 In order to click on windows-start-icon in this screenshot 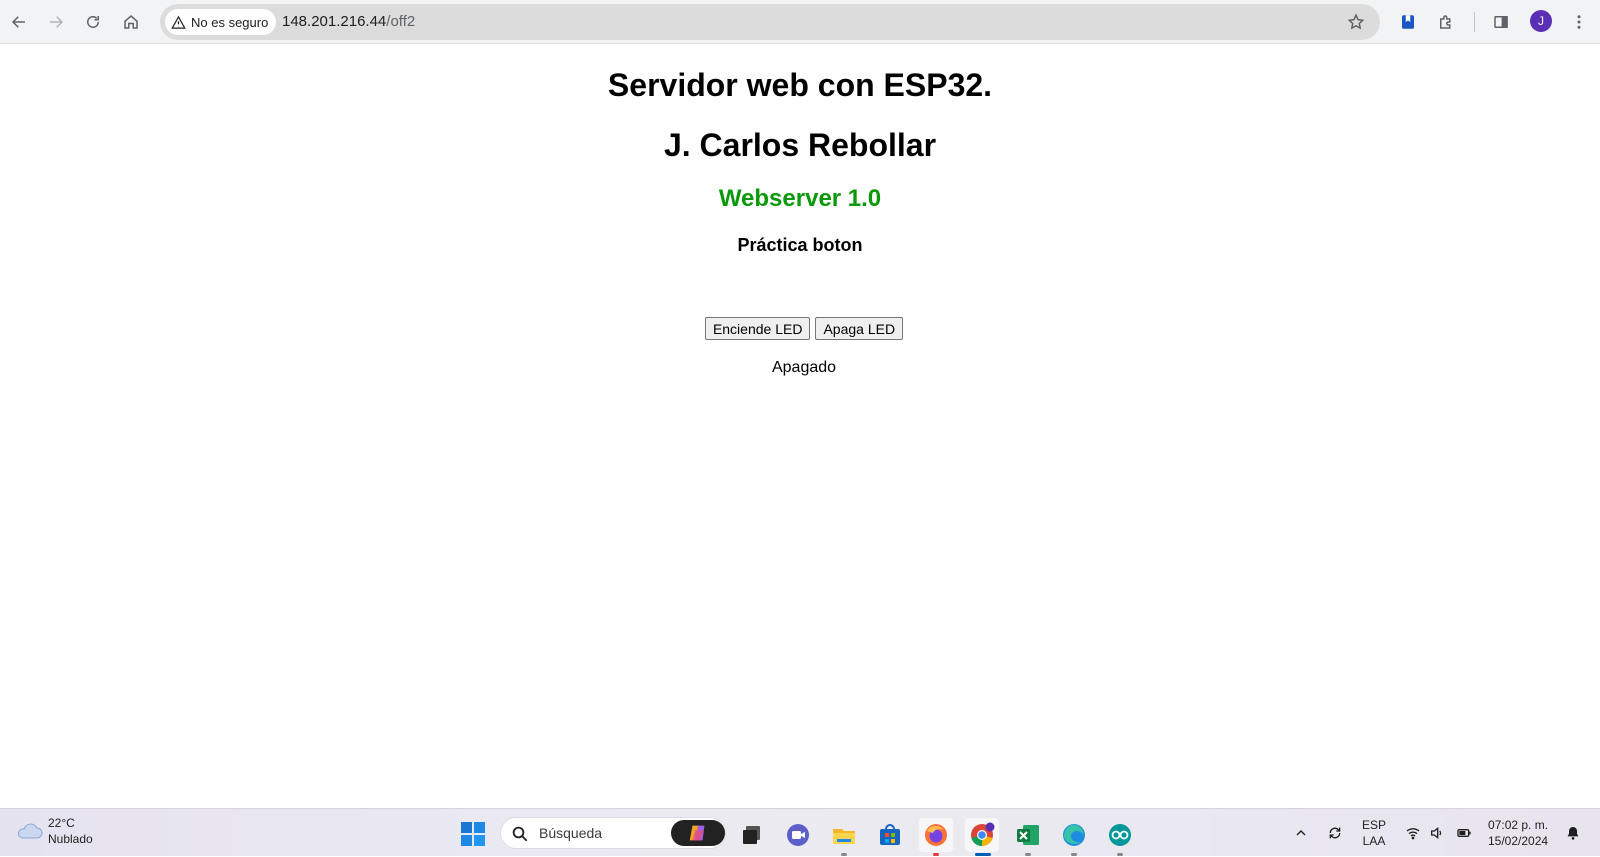, I will do `click(473, 834)`.